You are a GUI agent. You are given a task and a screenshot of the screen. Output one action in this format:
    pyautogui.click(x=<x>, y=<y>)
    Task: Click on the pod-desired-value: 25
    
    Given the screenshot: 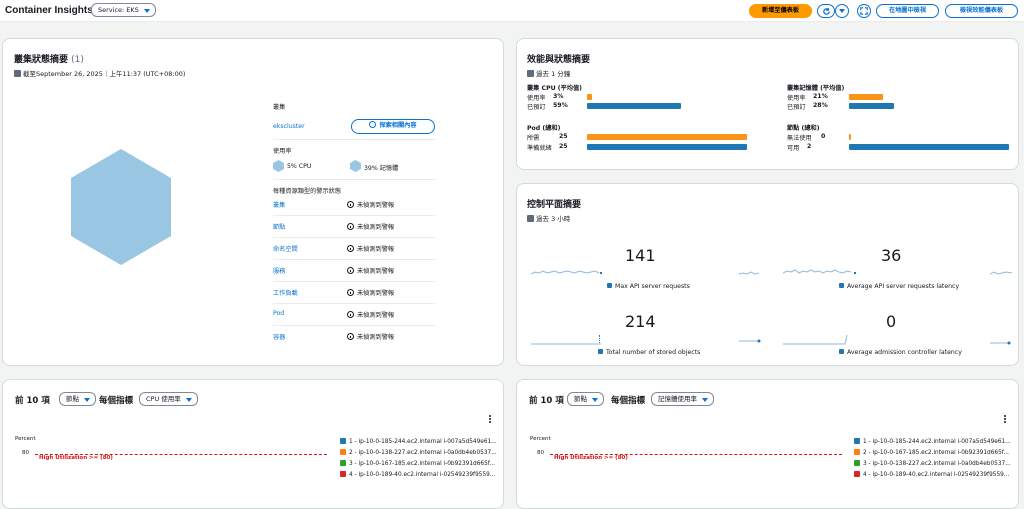 What is the action you would take?
    pyautogui.click(x=563, y=136)
    